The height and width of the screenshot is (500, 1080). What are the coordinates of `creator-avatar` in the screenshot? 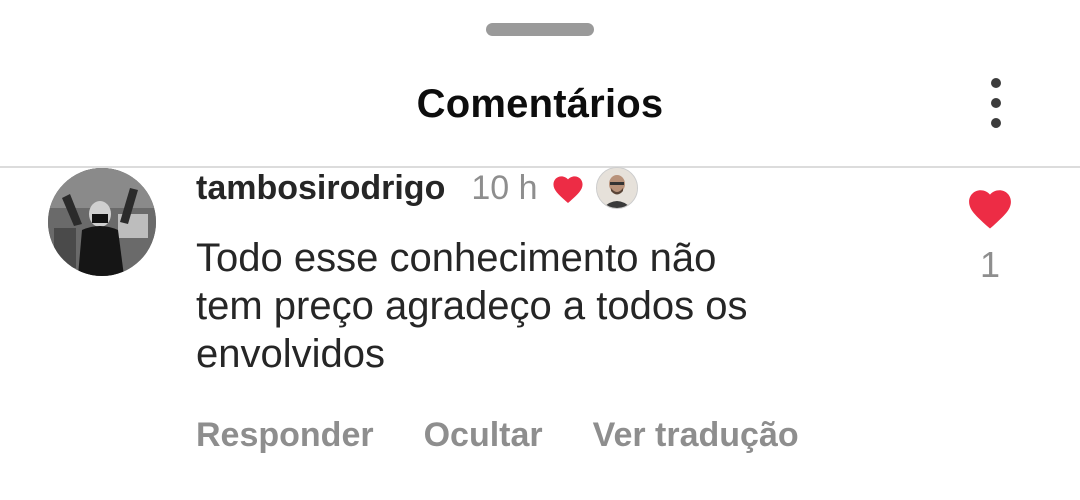 It's located at (616, 188).